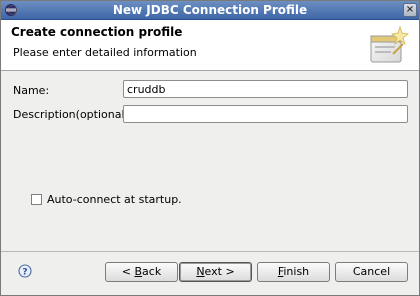 The width and height of the screenshot is (420, 296). Describe the element at coordinates (36, 199) in the screenshot. I see `autoconnect-checkbox` at that location.